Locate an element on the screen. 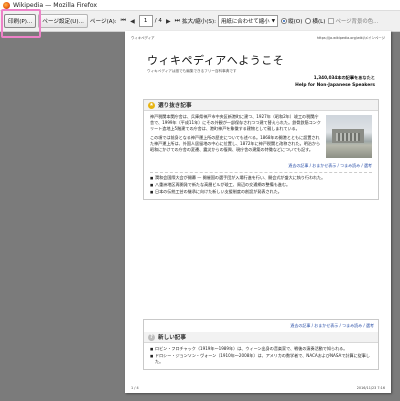 The image size is (400, 401). page-total: / 4 is located at coordinates (158, 21).